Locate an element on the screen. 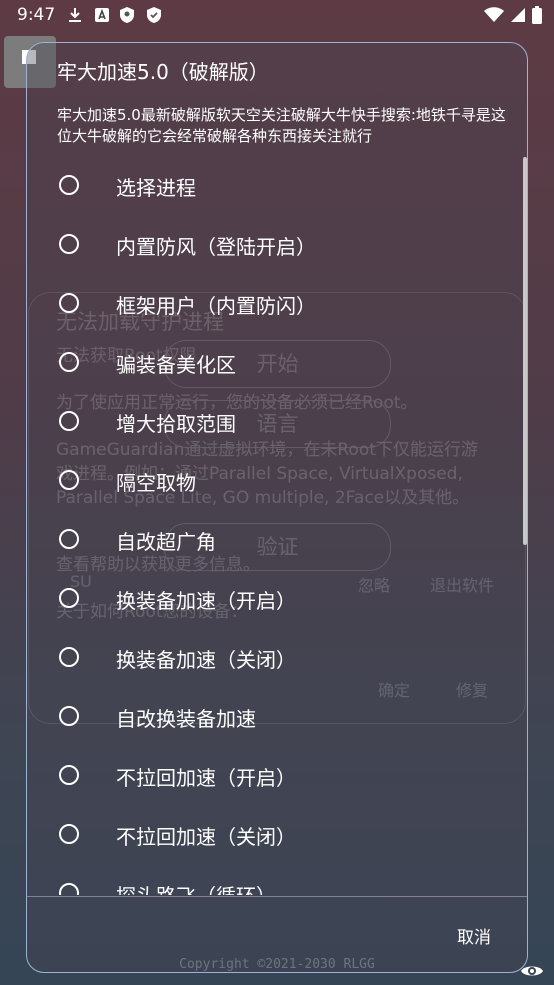 This screenshot has height=985, width=554. option-label: 自改换装备加速 is located at coordinates (186, 719).